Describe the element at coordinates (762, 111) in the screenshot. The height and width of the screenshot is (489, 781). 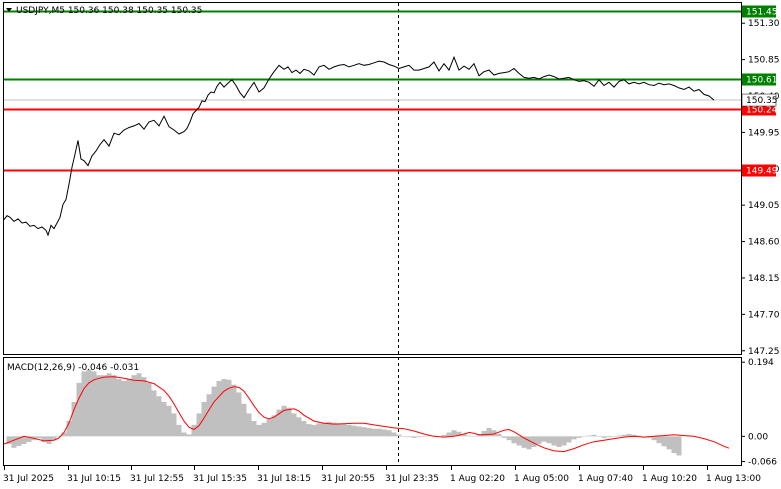
I see `level-tag-label: 150.24` at that location.